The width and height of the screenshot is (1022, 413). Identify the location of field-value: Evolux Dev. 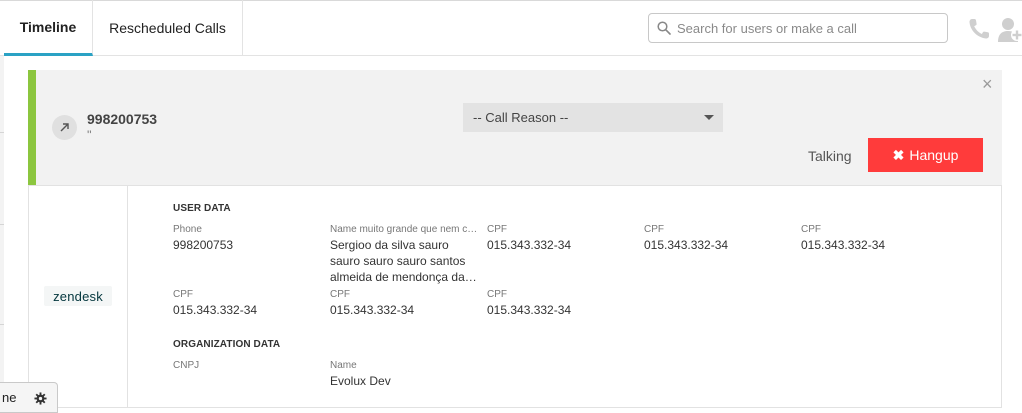
(360, 381).